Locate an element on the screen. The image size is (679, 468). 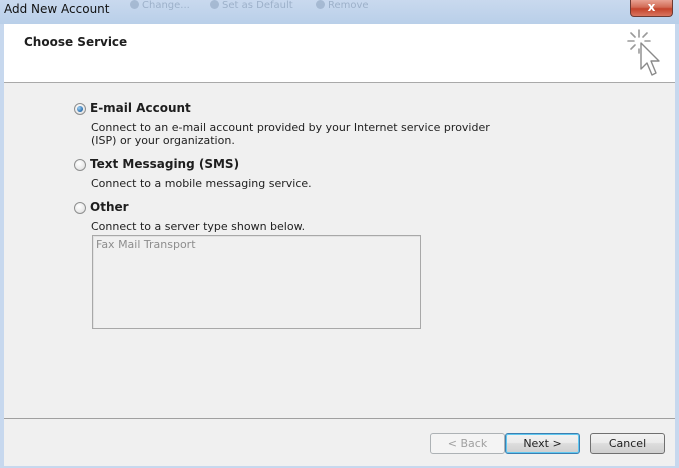
text-messaging-description: Connect to a mobile messaging service. is located at coordinates (201, 183).